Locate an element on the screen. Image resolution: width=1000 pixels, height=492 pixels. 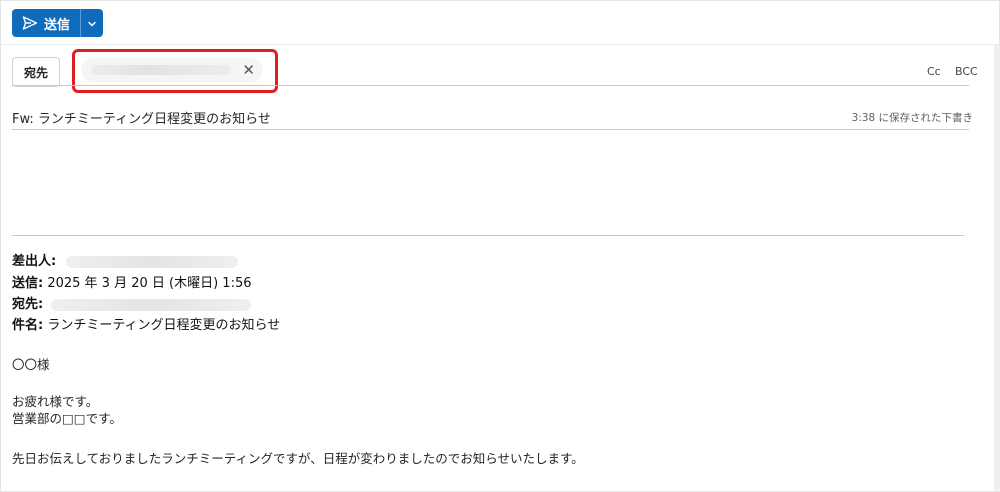
bcc-button: BCC is located at coordinates (966, 71).